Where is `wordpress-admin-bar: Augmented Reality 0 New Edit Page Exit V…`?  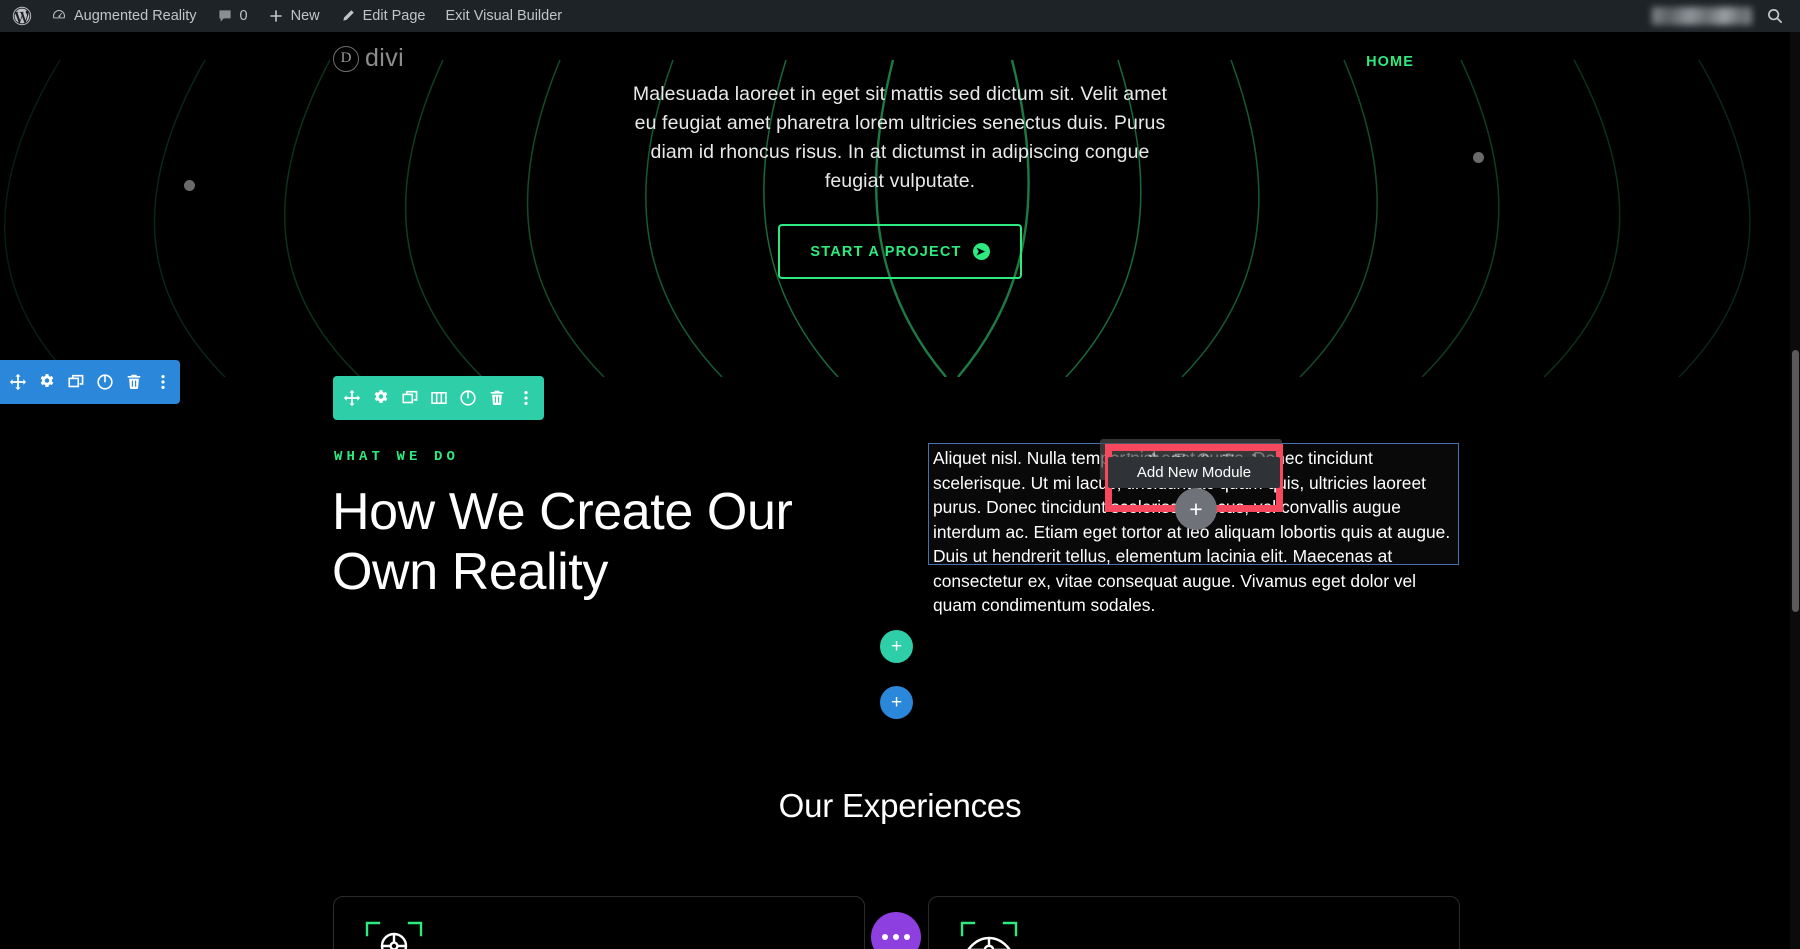
wordpress-admin-bar: Augmented Reality 0 New Edit Page Exit V… is located at coordinates (900, 16).